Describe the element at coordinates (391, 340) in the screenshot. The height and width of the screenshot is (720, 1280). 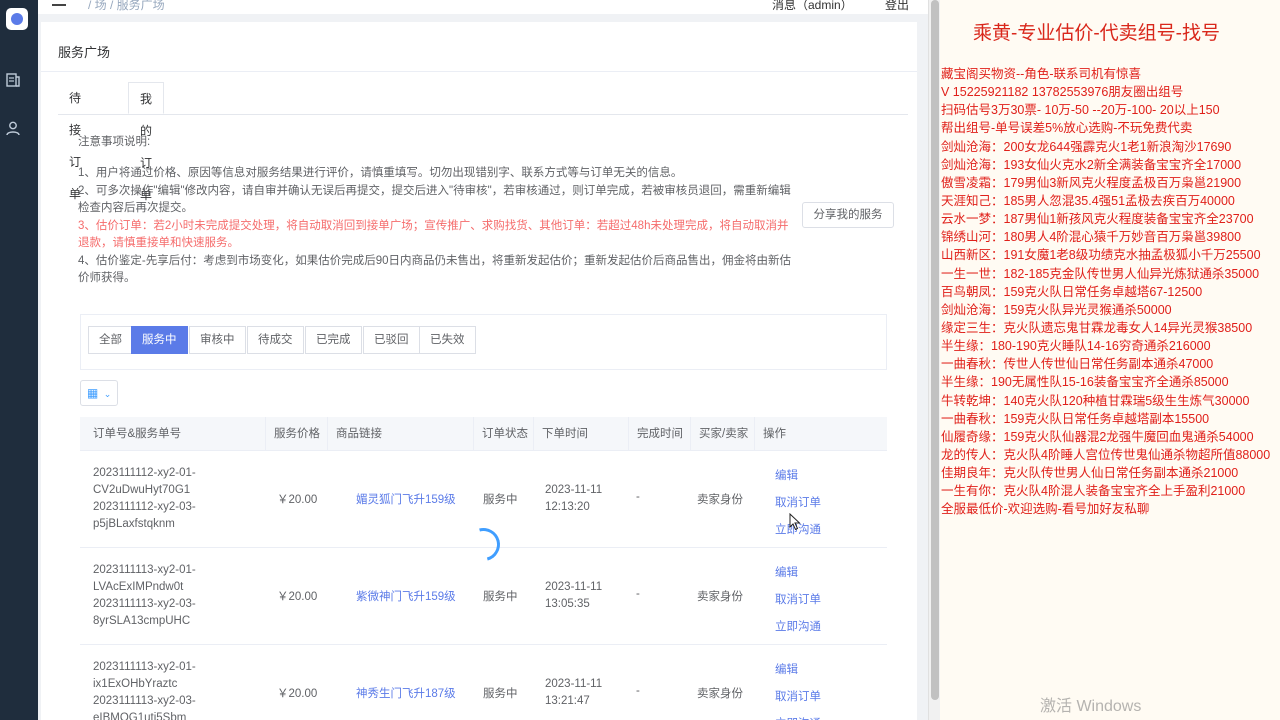
I see `filter-rejected-button: 已驳回` at that location.